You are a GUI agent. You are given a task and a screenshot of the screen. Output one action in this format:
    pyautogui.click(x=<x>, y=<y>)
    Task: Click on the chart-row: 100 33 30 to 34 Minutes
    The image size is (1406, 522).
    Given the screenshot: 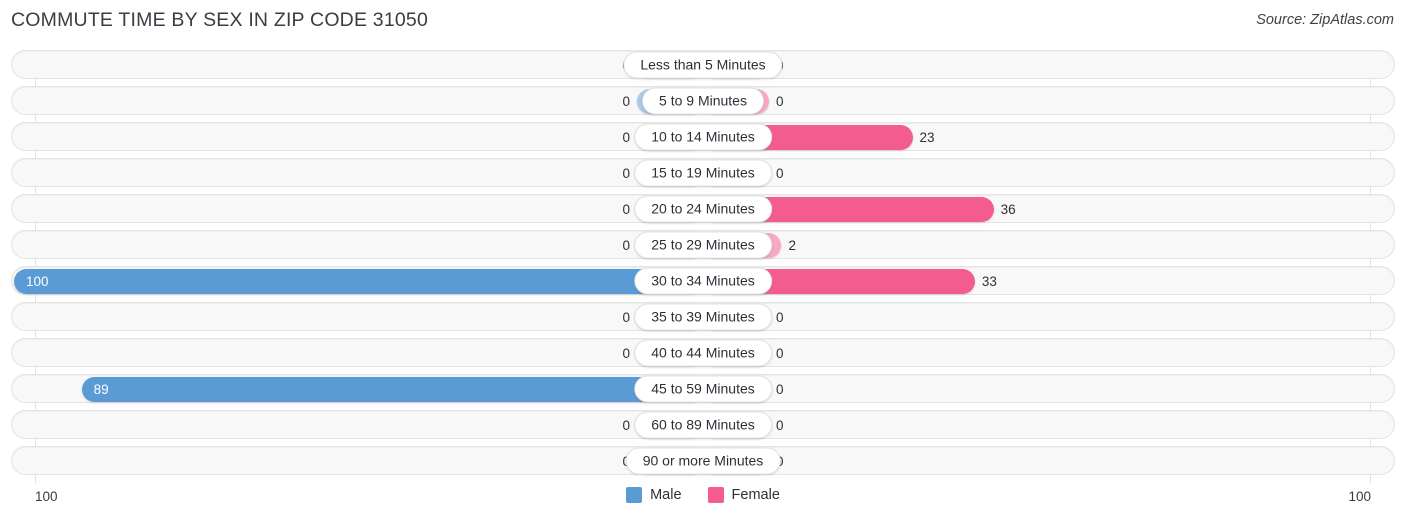 What is the action you would take?
    pyautogui.click(x=703, y=280)
    